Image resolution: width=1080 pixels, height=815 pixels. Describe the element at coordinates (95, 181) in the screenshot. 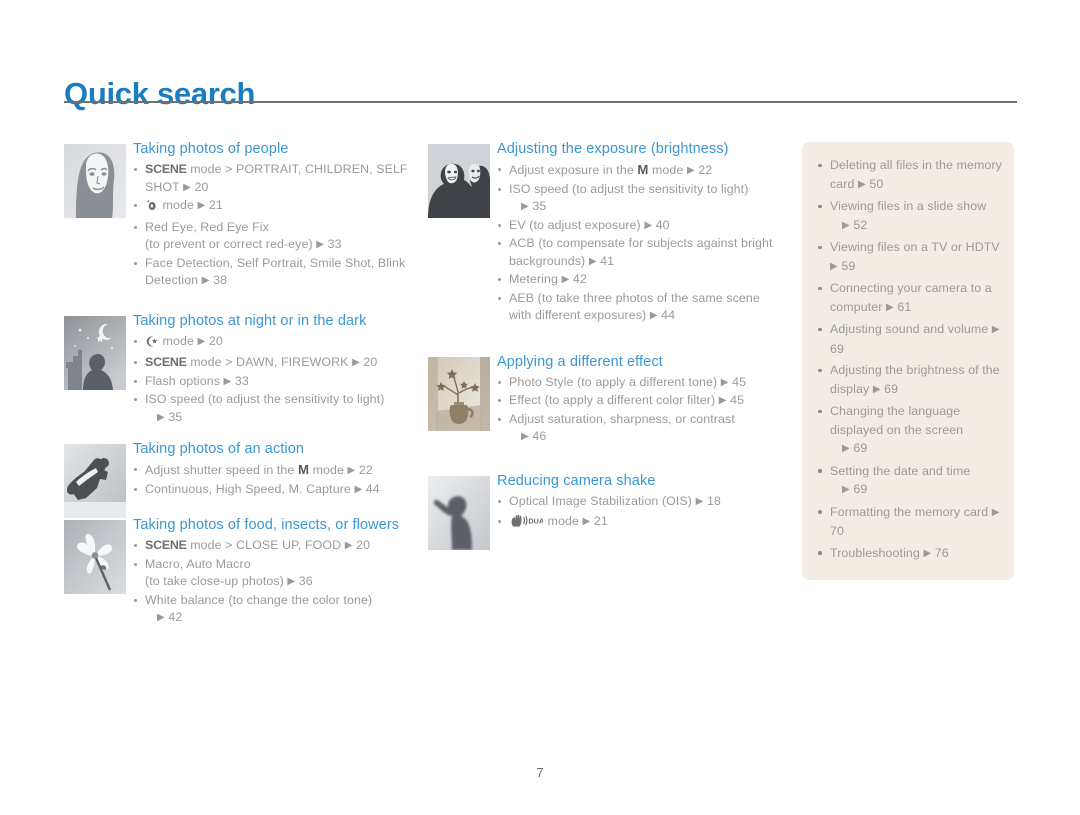

I see `portrait-woman-thumbnail` at that location.